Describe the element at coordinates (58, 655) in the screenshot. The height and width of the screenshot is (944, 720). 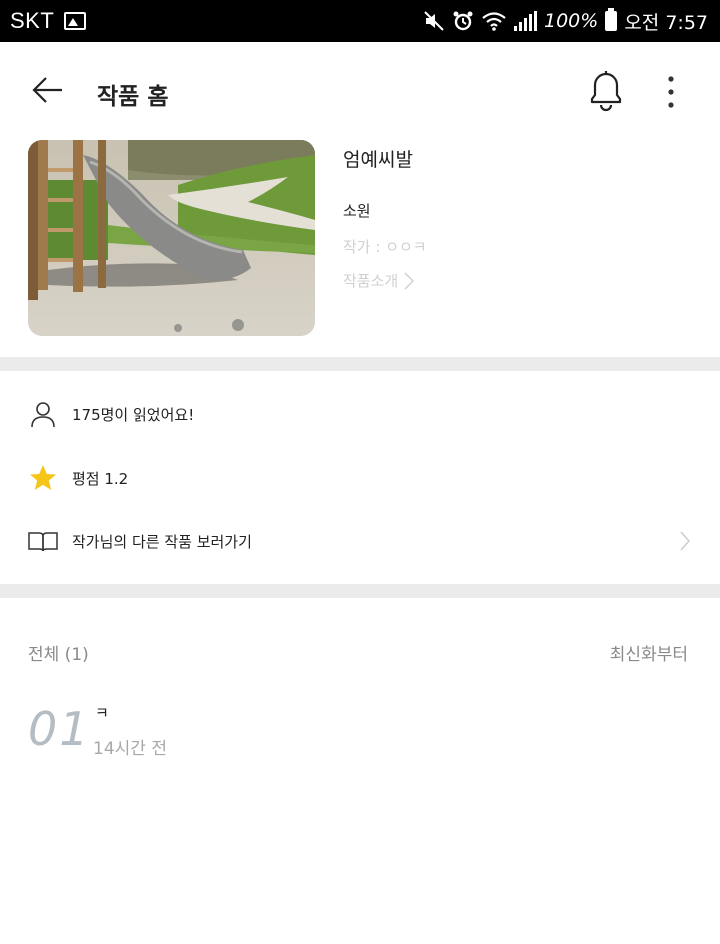
I see `episode-count: 전체 (1)` at that location.